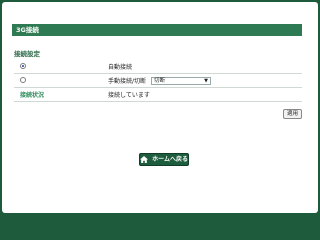 The image size is (320, 240). What do you see at coordinates (27, 54) in the screenshot?
I see `section-label: 接続設定` at bounding box center [27, 54].